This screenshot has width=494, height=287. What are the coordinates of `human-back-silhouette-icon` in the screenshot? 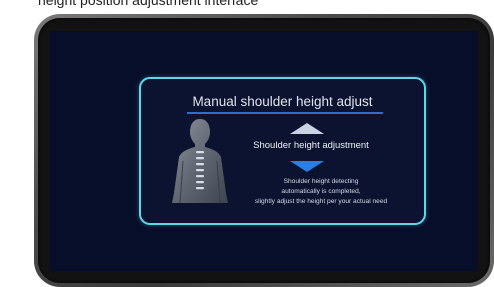 It's located at (200, 161).